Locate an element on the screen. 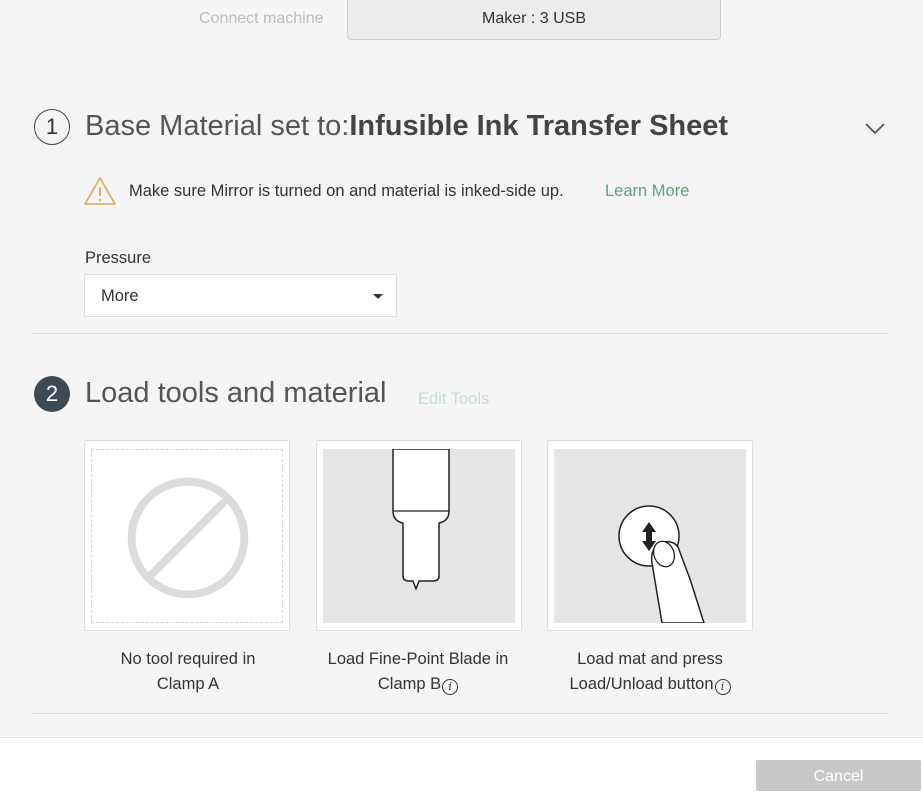  no-tool-icon is located at coordinates (187, 536).